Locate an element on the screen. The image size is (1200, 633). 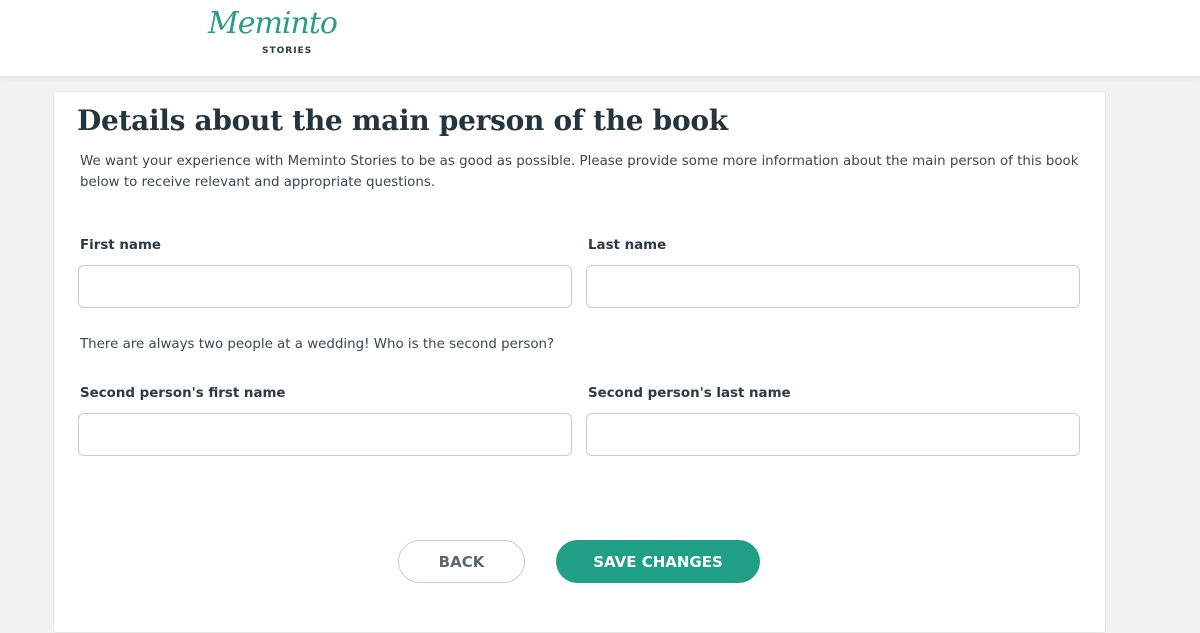
second-last-name-field is located at coordinates (833, 434).